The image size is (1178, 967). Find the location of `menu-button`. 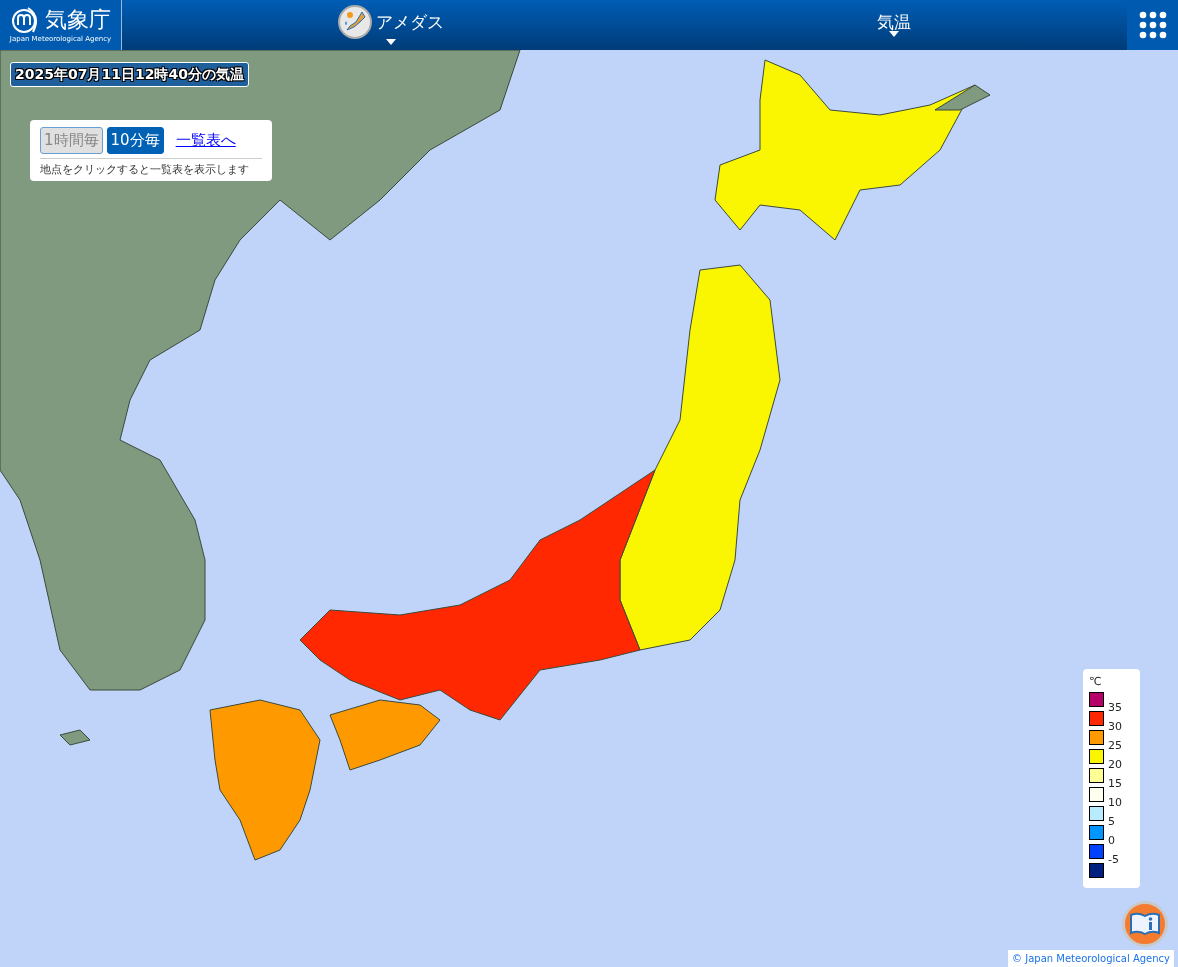

menu-button is located at coordinates (1152, 25).